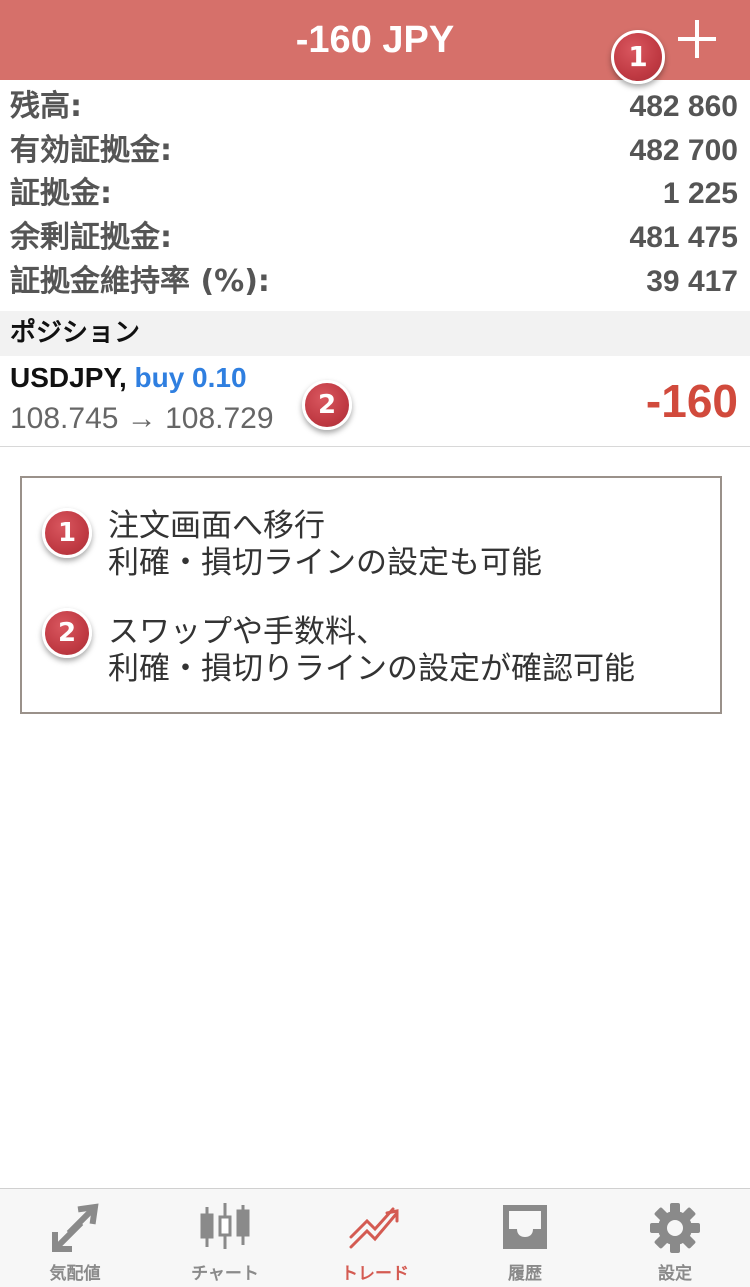  Describe the element at coordinates (75, 333) in the screenshot. I see `section-title: ポジション` at that location.